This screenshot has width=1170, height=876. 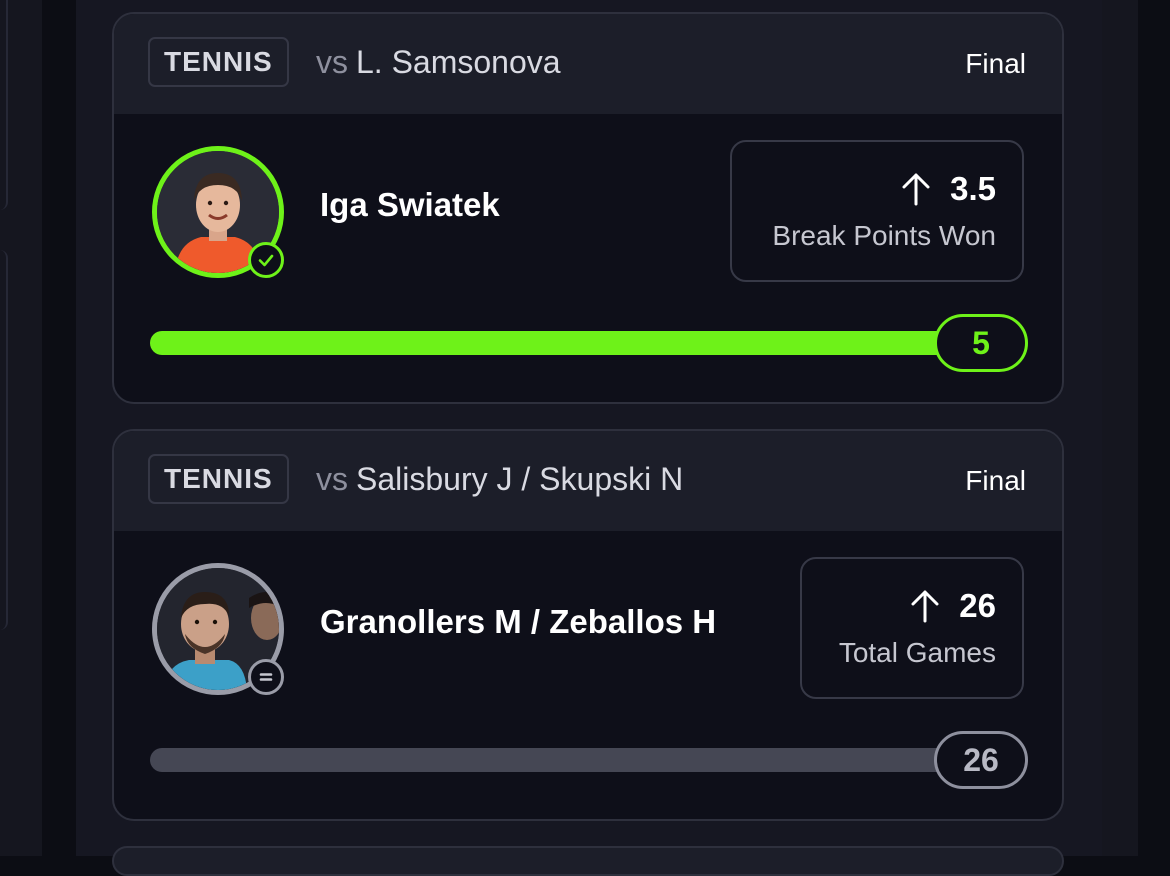 I want to click on left-panel-edge, so click(x=21, y=428).